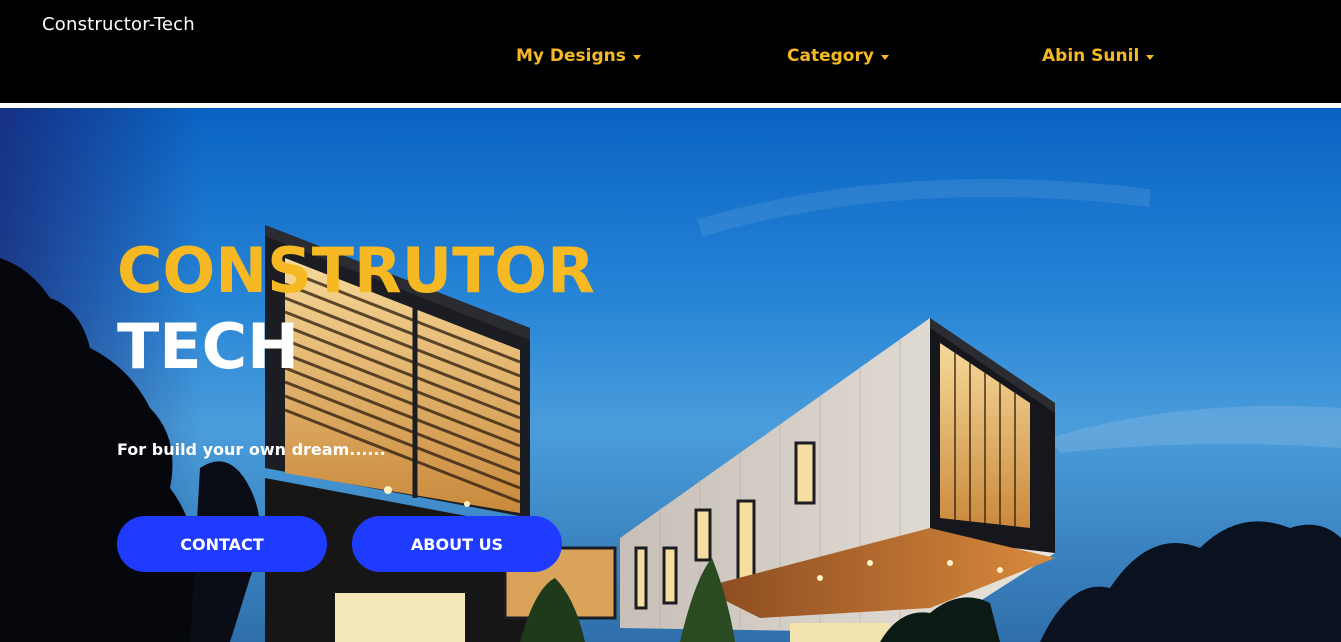 Image resolution: width=1341 pixels, height=642 pixels. I want to click on nav-my-designs-label: My Designs, so click(571, 56).